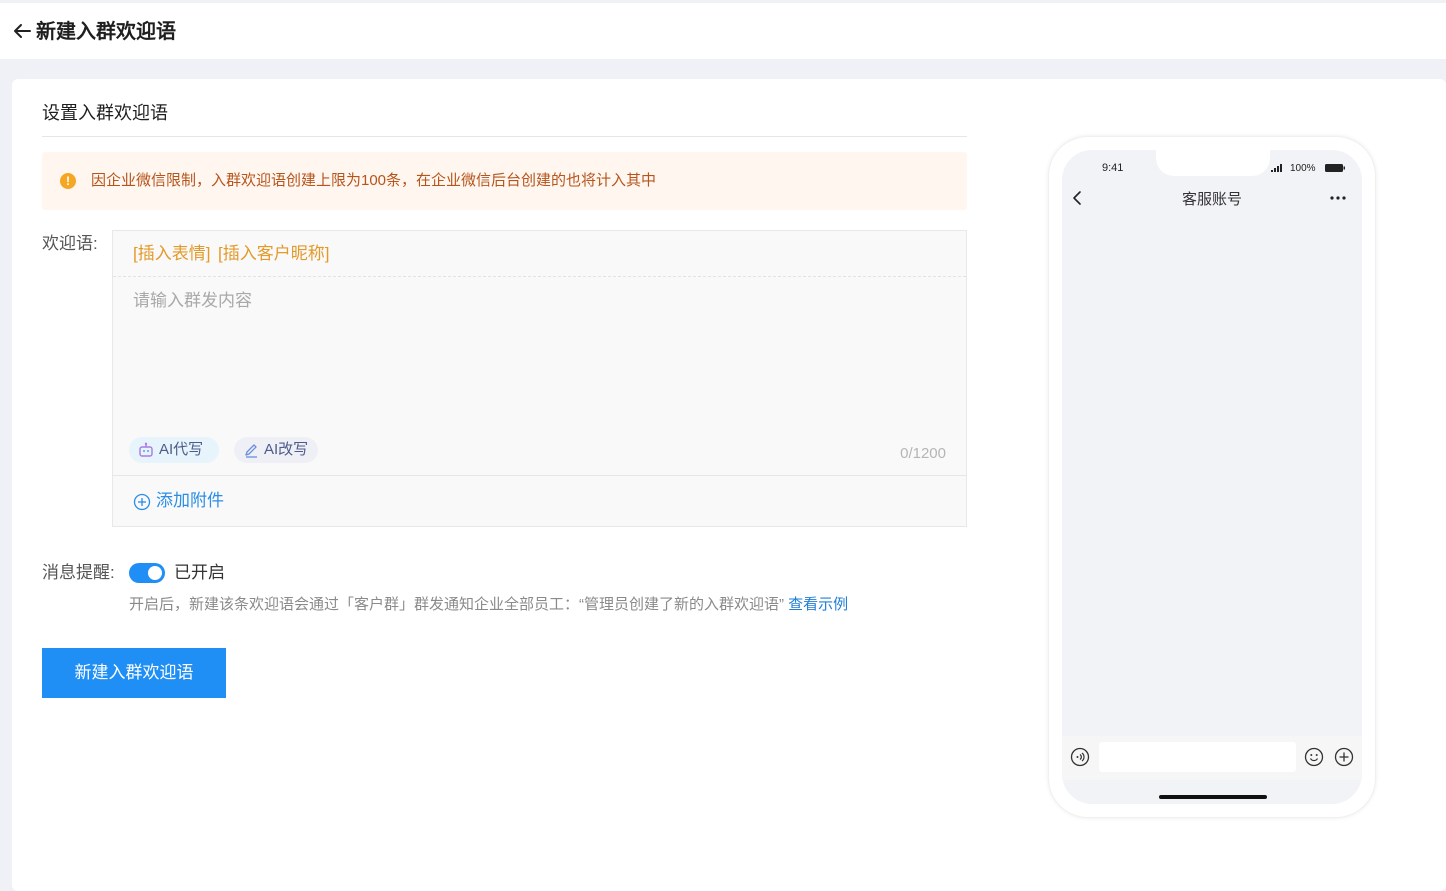  I want to click on page-title: 新建入群欢迎语, so click(106, 32).